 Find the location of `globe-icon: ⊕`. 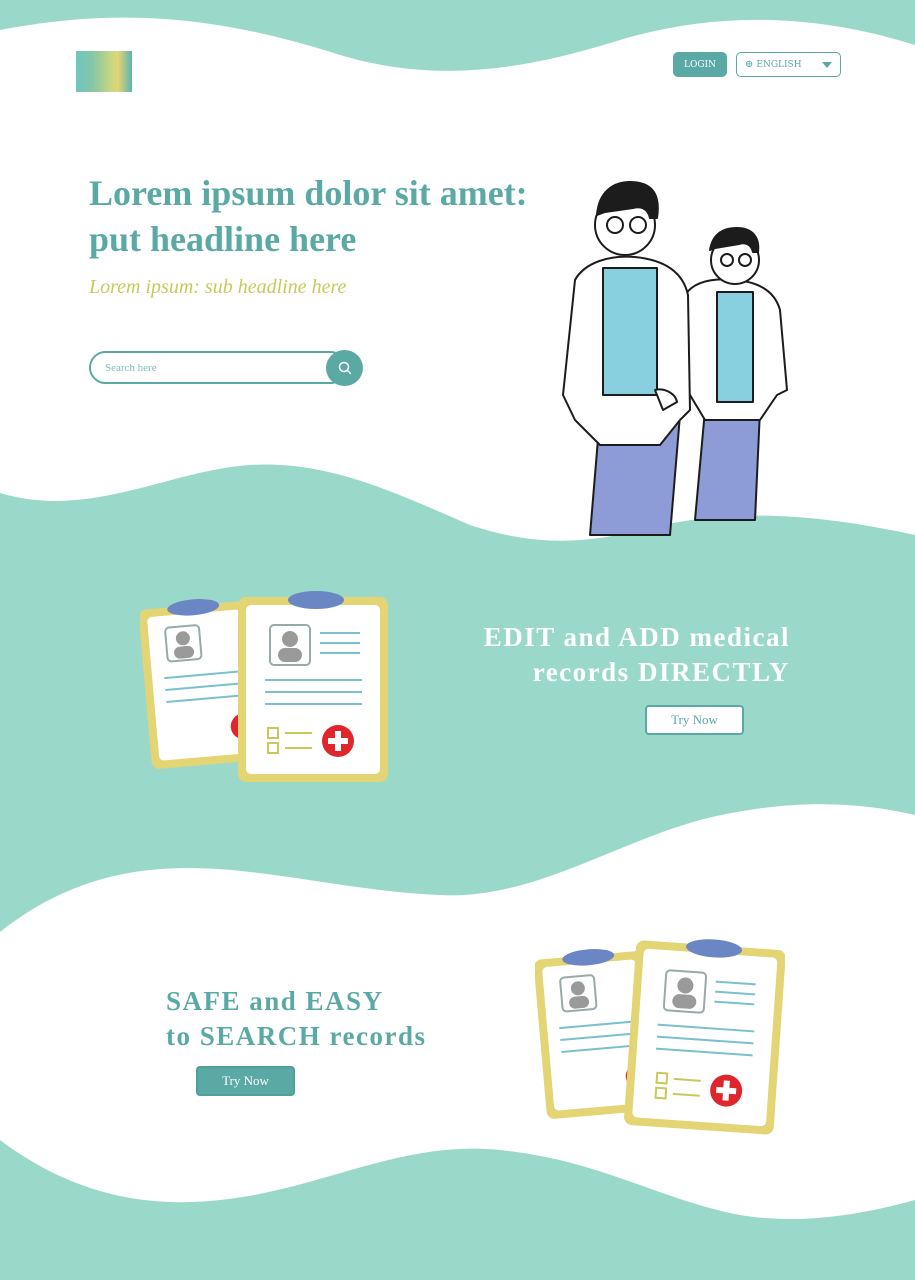

globe-icon: ⊕ is located at coordinates (749, 64).